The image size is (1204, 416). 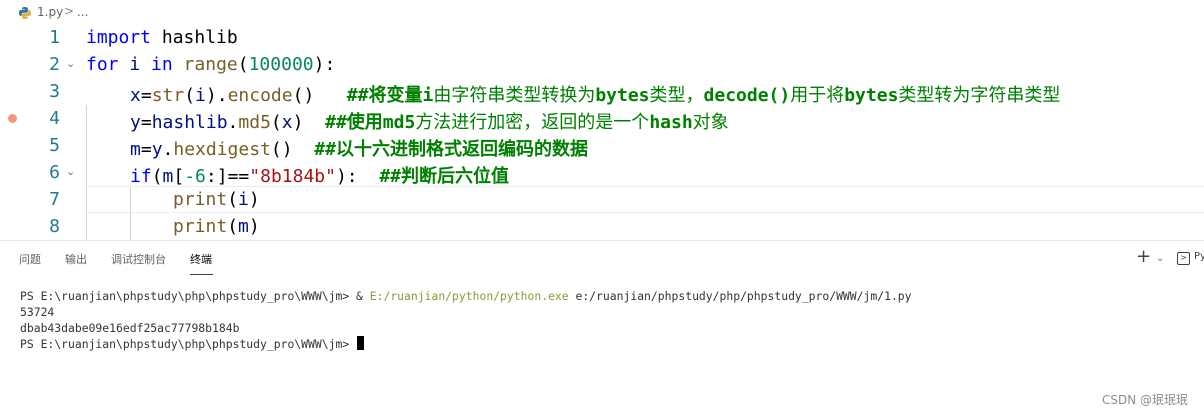 I want to click on code-comment: ##以十六进制格式返回编码的数据, so click(x=440, y=149).